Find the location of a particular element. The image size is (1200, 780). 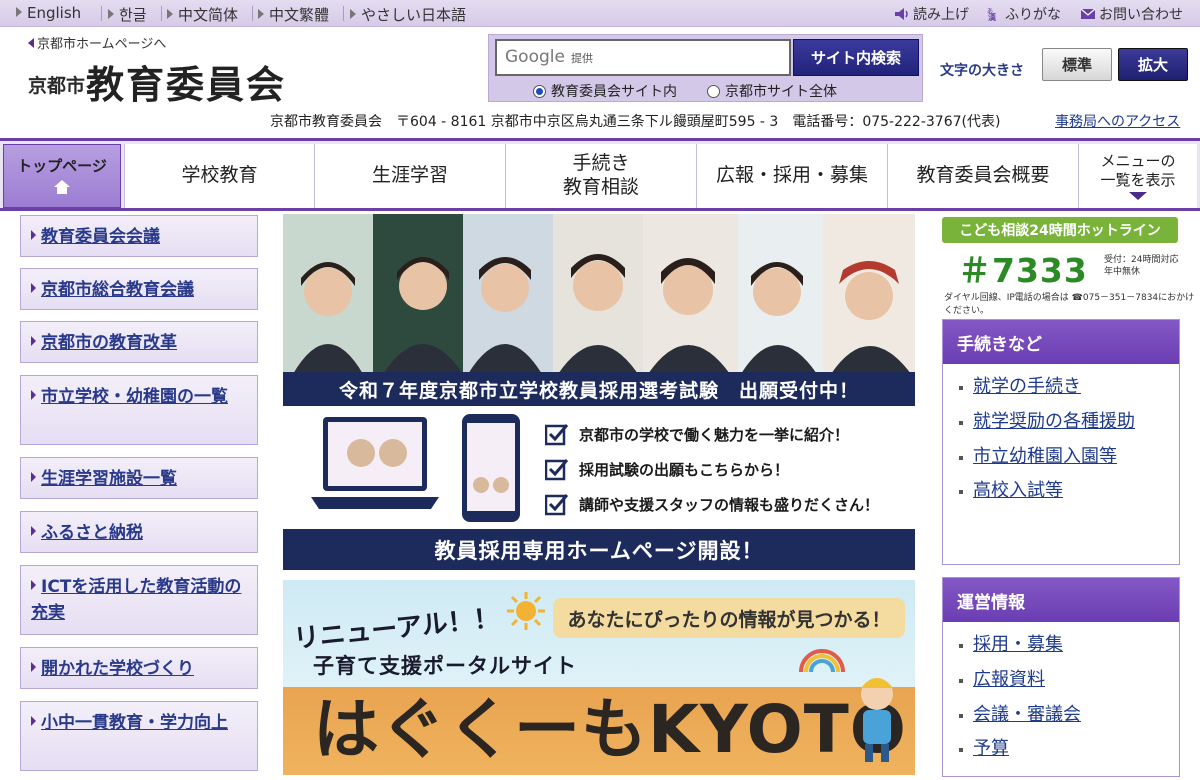

side-link-ict: ICTを活用した教育活動の充実 is located at coordinates (139, 600).